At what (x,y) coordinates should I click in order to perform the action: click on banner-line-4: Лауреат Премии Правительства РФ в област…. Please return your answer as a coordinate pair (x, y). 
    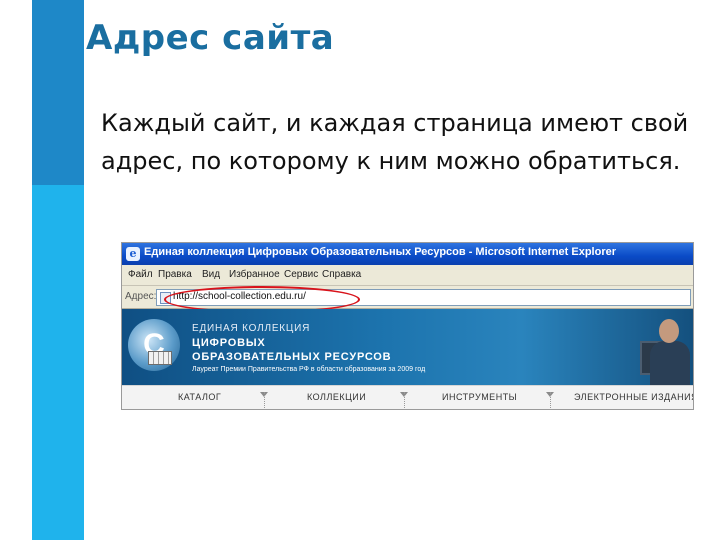
    Looking at the image, I should click on (309, 369).